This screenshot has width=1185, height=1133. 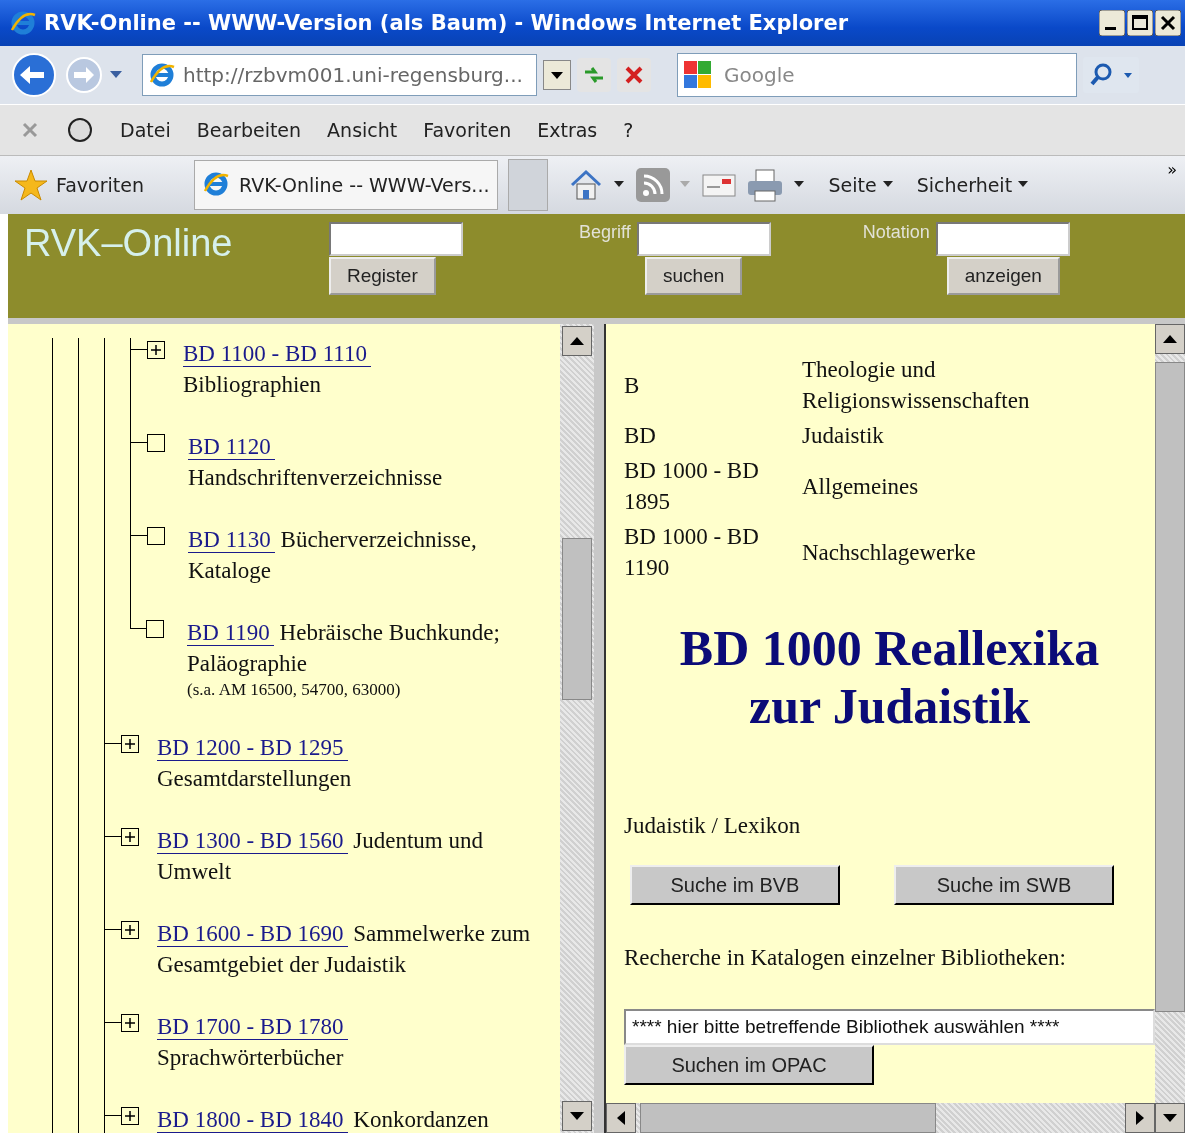 I want to click on tree-entry-text: BD 1190 Hebräische Buchkunde; Paläographie, so click(x=344, y=648).